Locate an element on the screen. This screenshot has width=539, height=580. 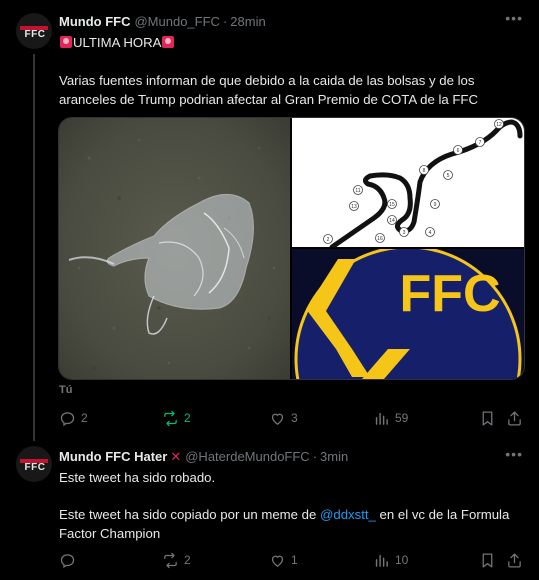
views-button: 59 is located at coordinates (390, 418).